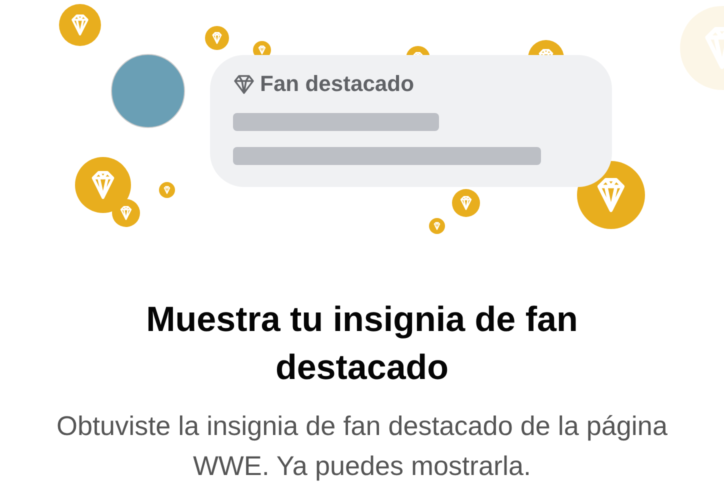 The height and width of the screenshot is (500, 724). Describe the element at coordinates (244, 84) in the screenshot. I see `diamond-icon` at that location.